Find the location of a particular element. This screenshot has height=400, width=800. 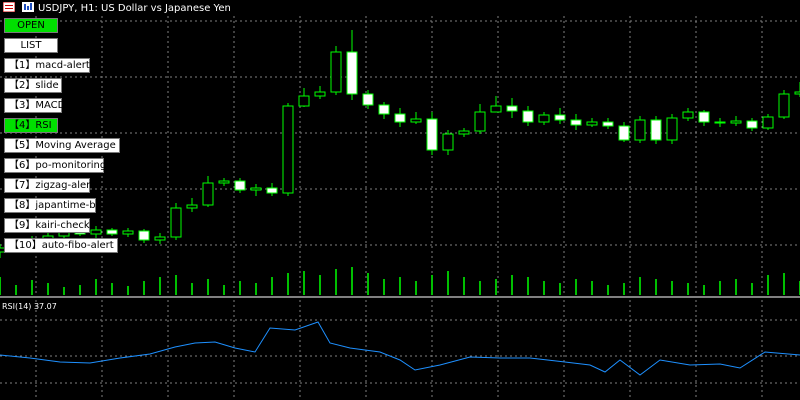

menu-icon is located at coordinates (9, 8).